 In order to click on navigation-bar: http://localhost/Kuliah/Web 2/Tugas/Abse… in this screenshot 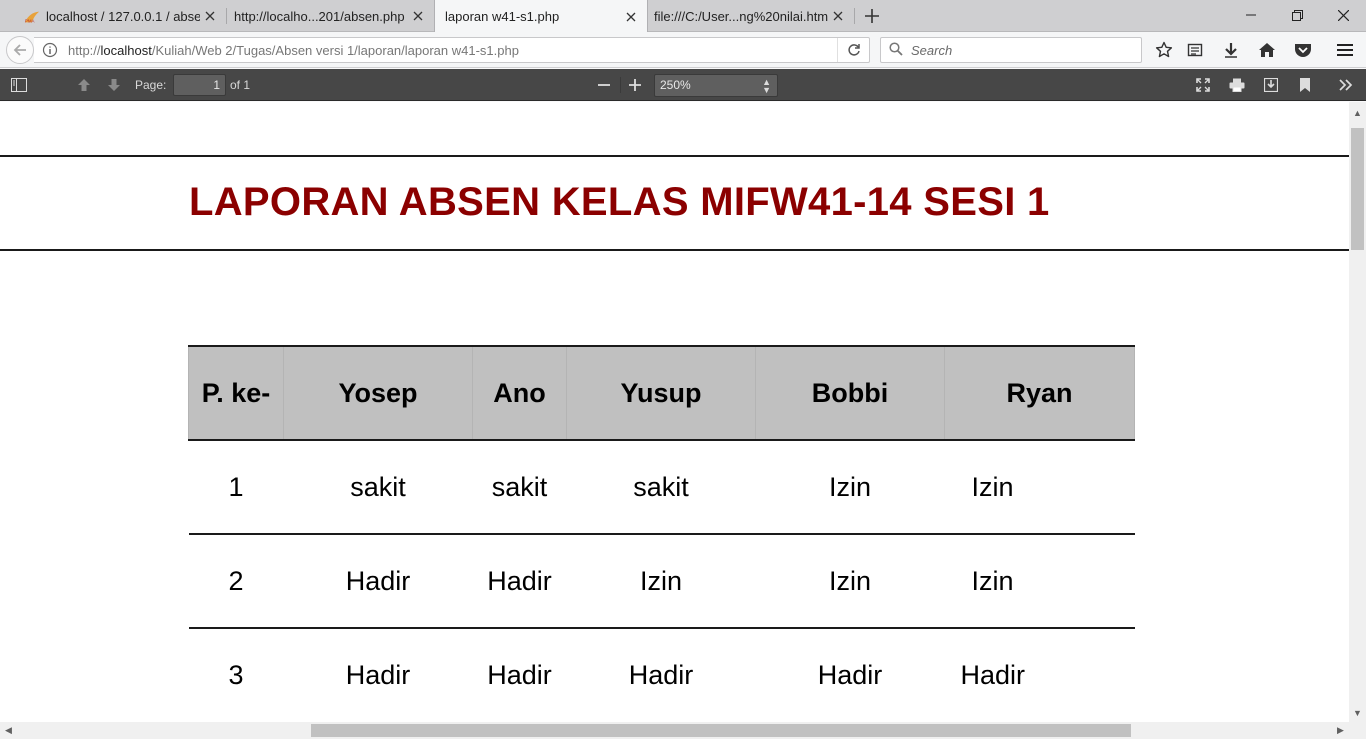, I will do `click(683, 50)`.